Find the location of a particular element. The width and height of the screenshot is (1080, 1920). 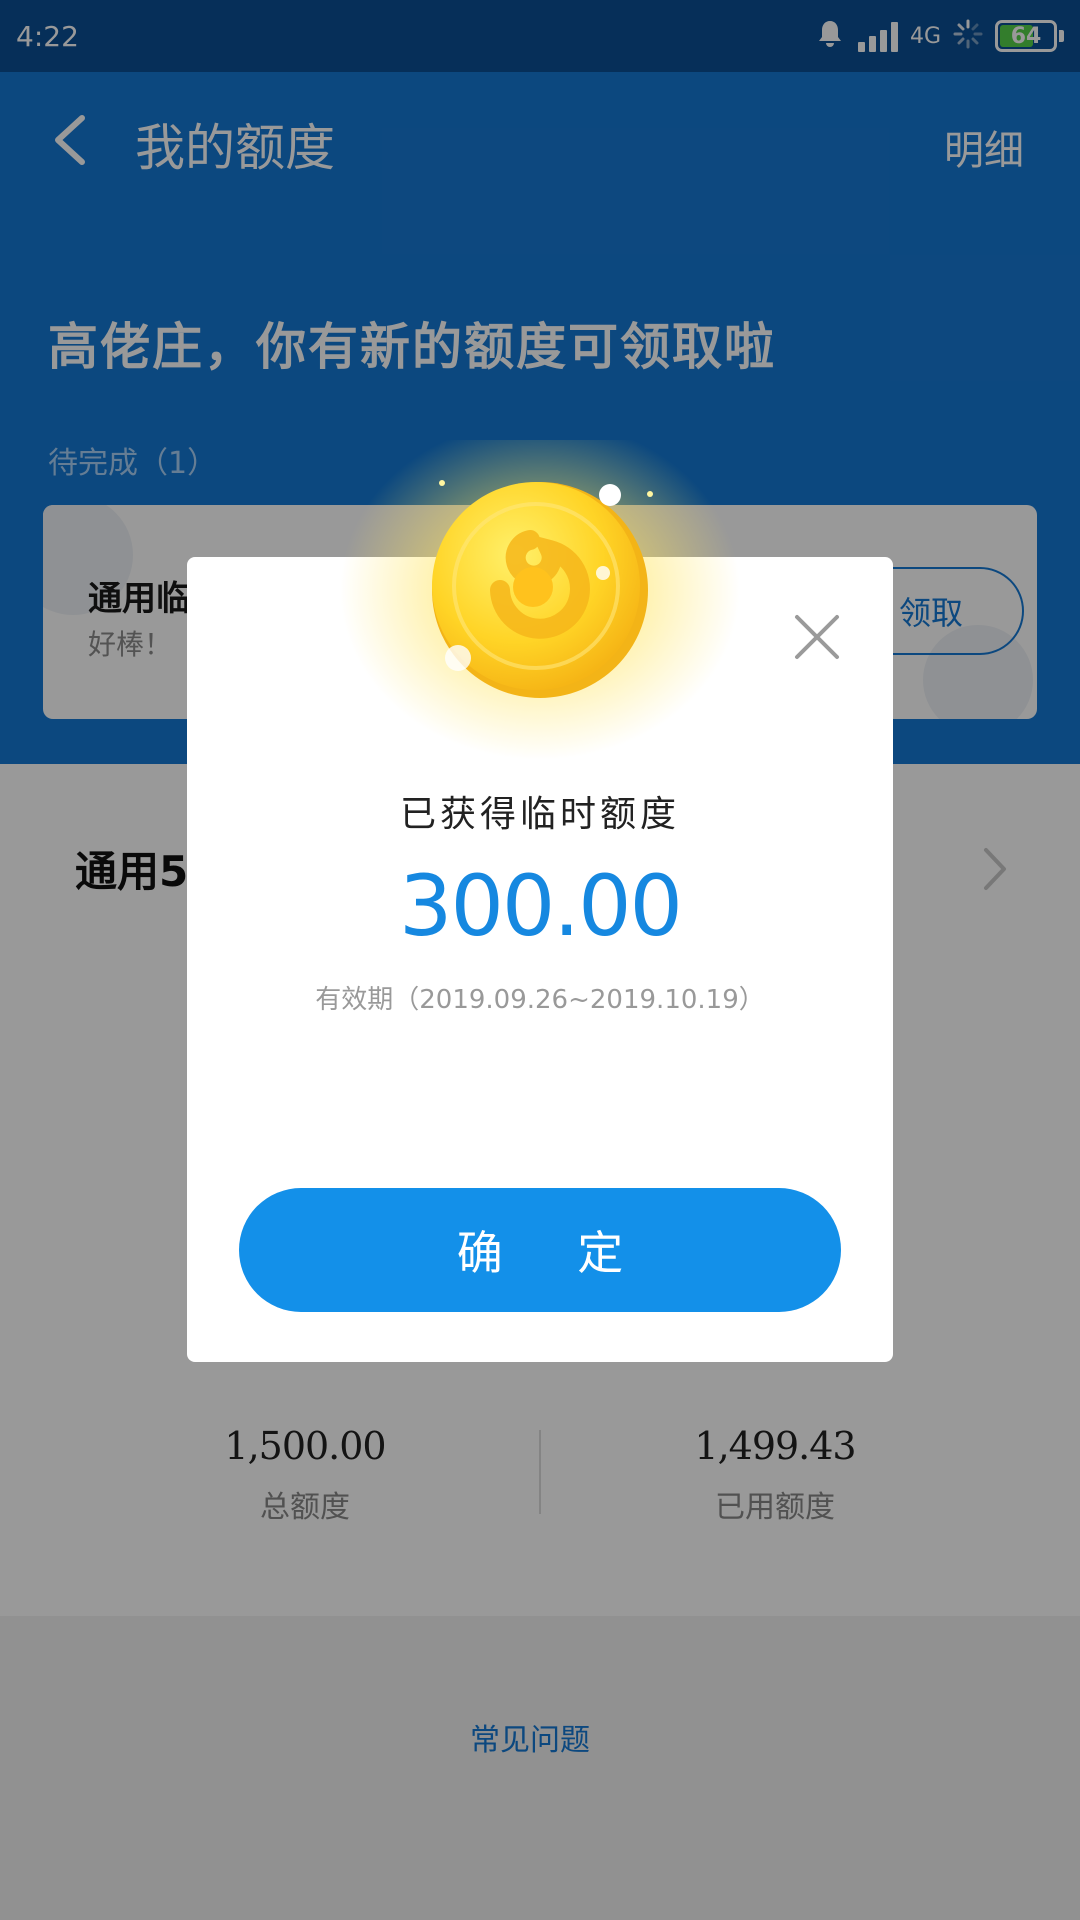

dialog-validity: 有效期（2019.09.26~2019.10.19） is located at coordinates (540, 1000).